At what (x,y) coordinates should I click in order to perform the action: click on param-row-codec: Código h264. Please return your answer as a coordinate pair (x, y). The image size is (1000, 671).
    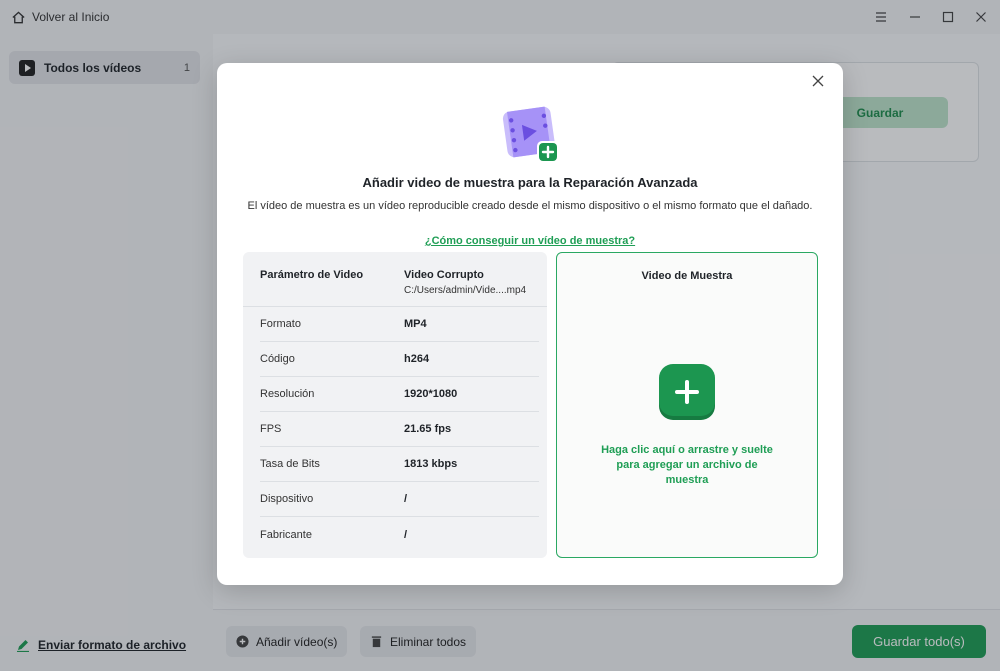
    Looking at the image, I should click on (399, 359).